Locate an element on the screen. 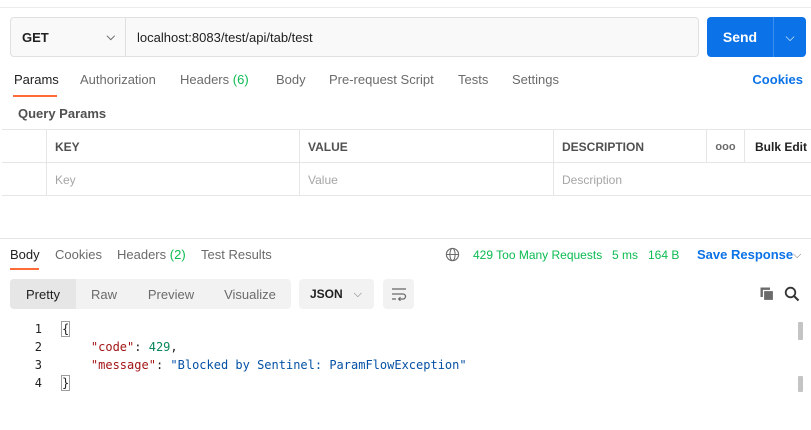  line-number: 4 is located at coordinates (38, 383).